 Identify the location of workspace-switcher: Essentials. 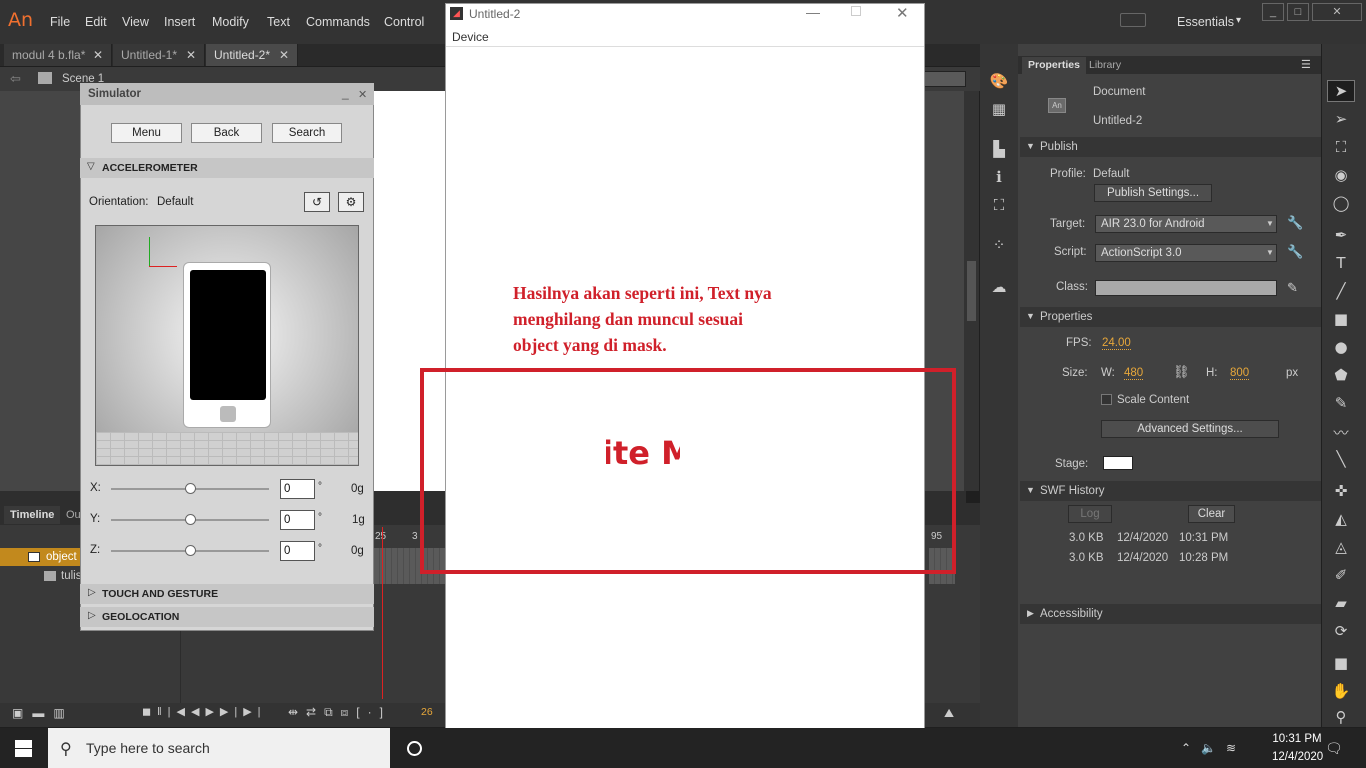
(1205, 22).